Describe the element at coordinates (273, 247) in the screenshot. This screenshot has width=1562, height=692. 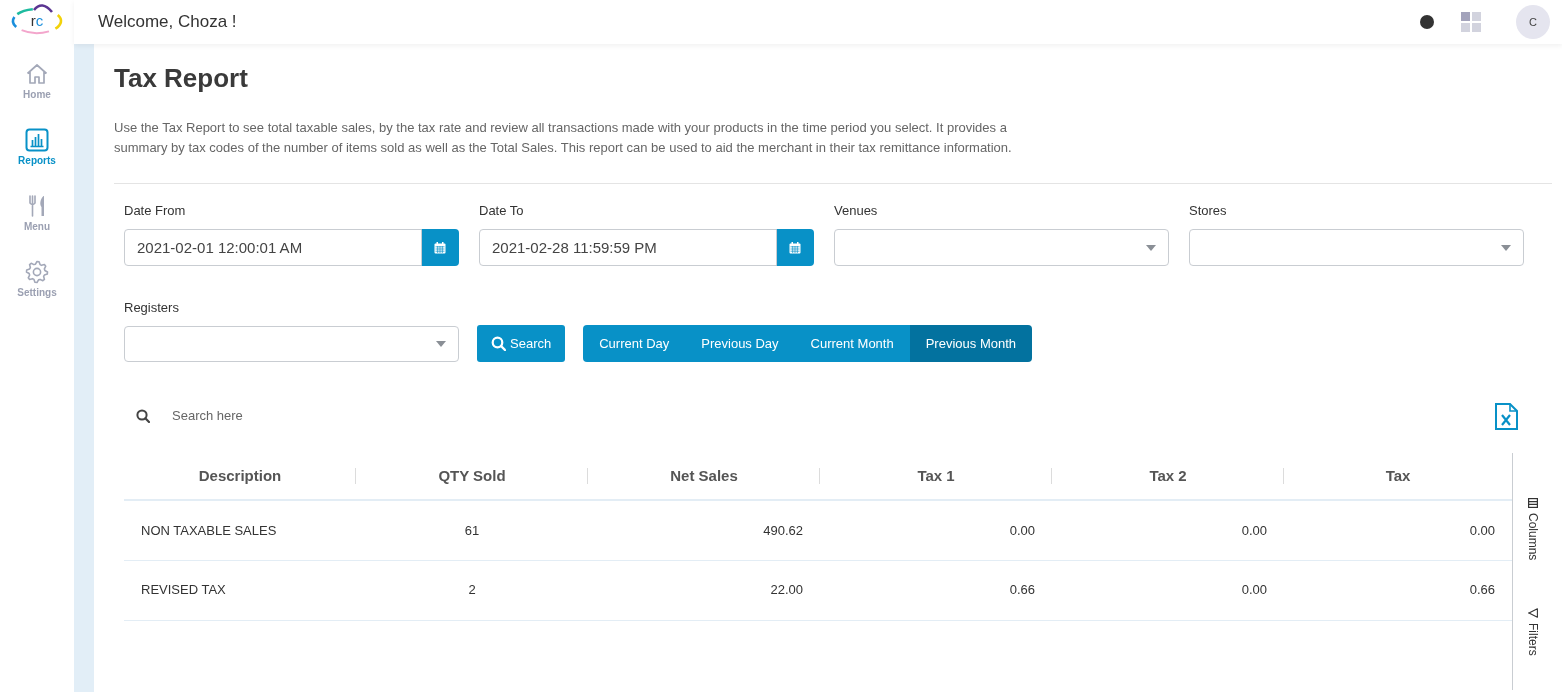
I see `date-field: 2021-02-01 12:00:01 AM` at that location.